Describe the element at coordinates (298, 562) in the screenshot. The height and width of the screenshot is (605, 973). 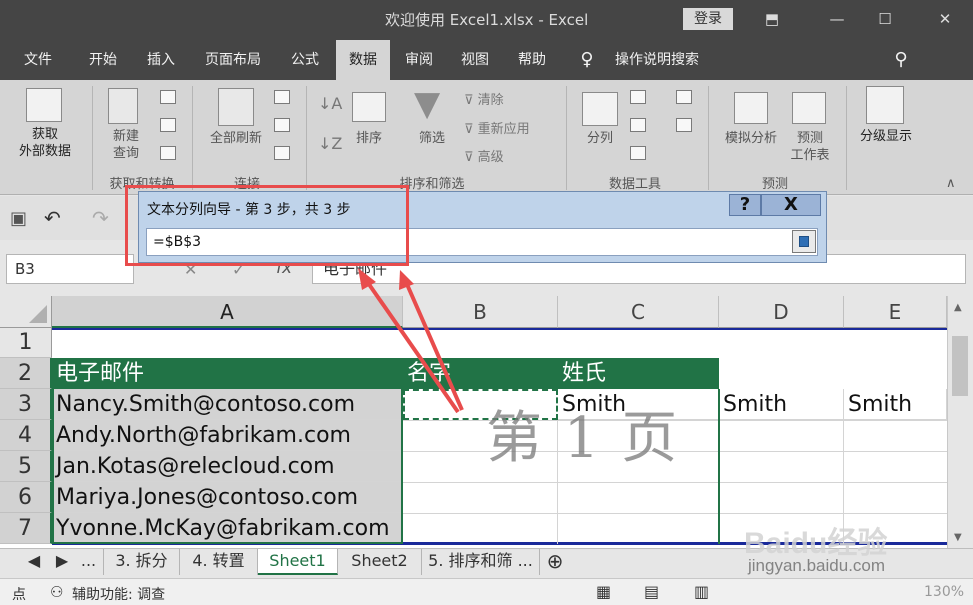
I see `sheet-tab-sheet1: Sheet1` at that location.